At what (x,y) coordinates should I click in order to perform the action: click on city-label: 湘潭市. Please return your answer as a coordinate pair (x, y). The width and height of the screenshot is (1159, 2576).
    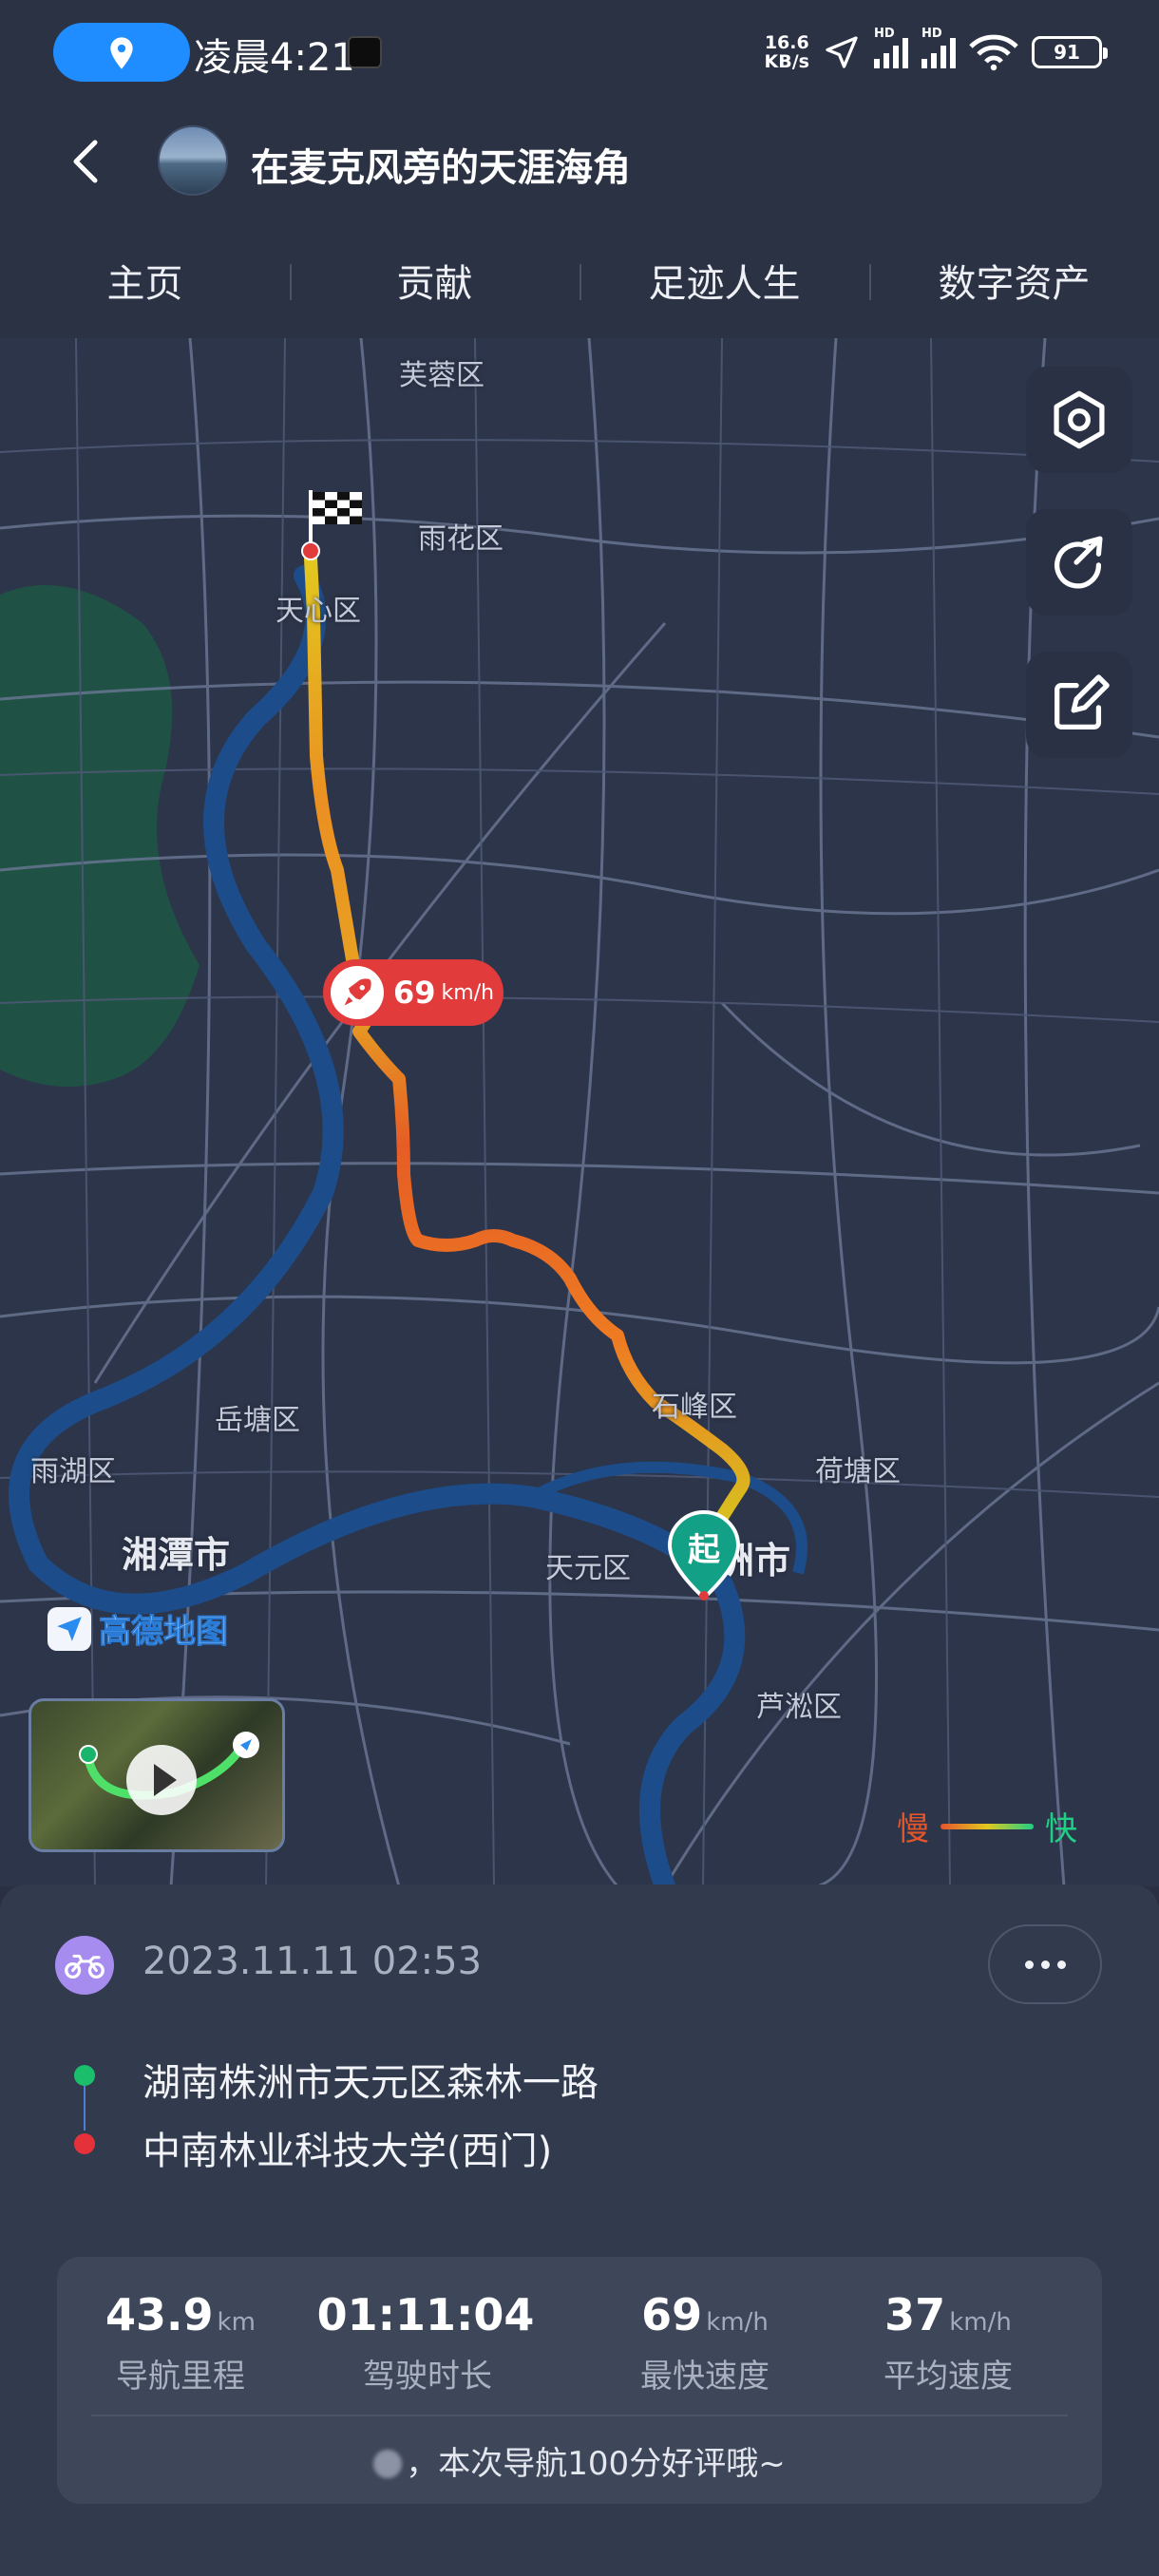
    Looking at the image, I should click on (176, 1555).